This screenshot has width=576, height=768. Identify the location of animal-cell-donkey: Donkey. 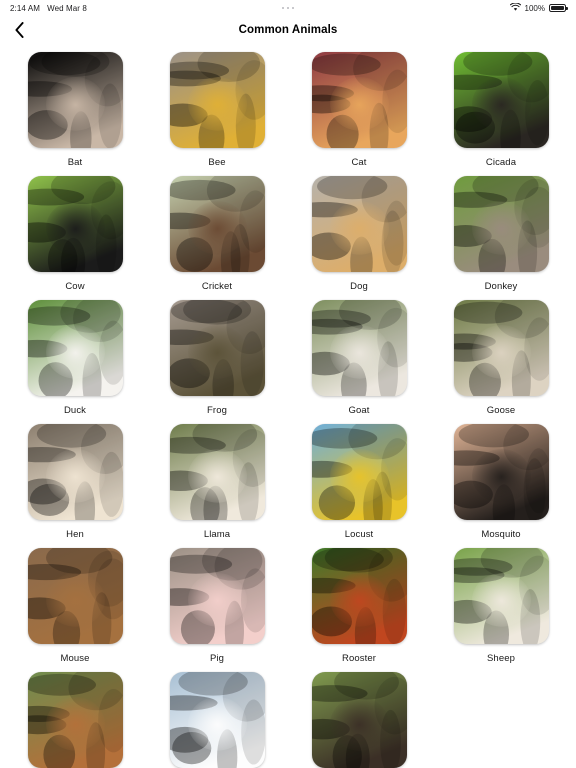
(501, 236).